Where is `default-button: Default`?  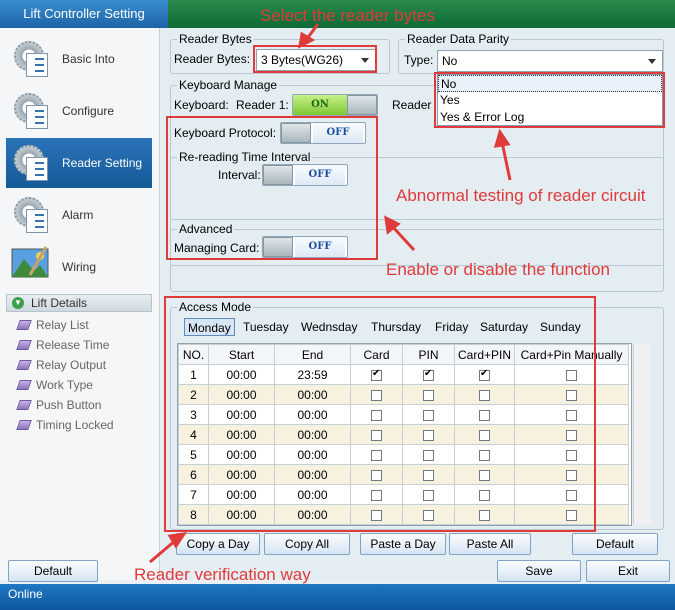 default-button: Default is located at coordinates (53, 571).